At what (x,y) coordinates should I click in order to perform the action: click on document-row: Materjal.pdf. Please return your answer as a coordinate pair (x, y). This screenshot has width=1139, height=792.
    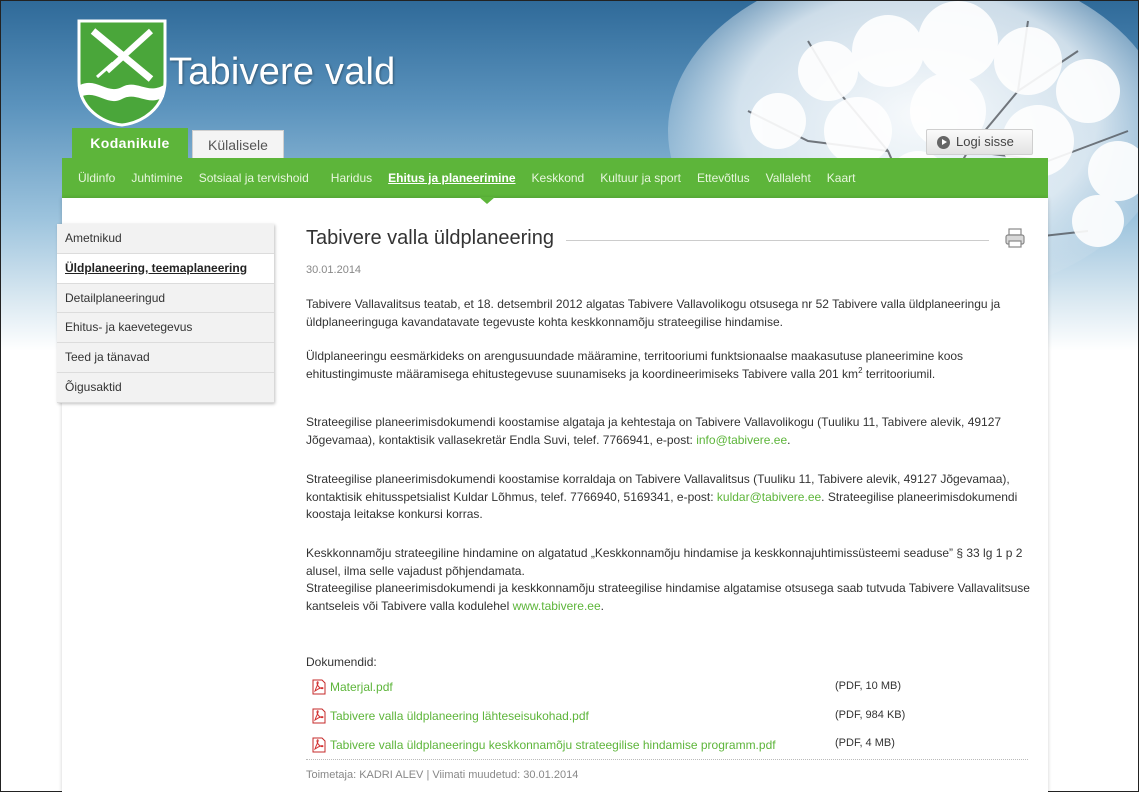
    Looking at the image, I should click on (352, 687).